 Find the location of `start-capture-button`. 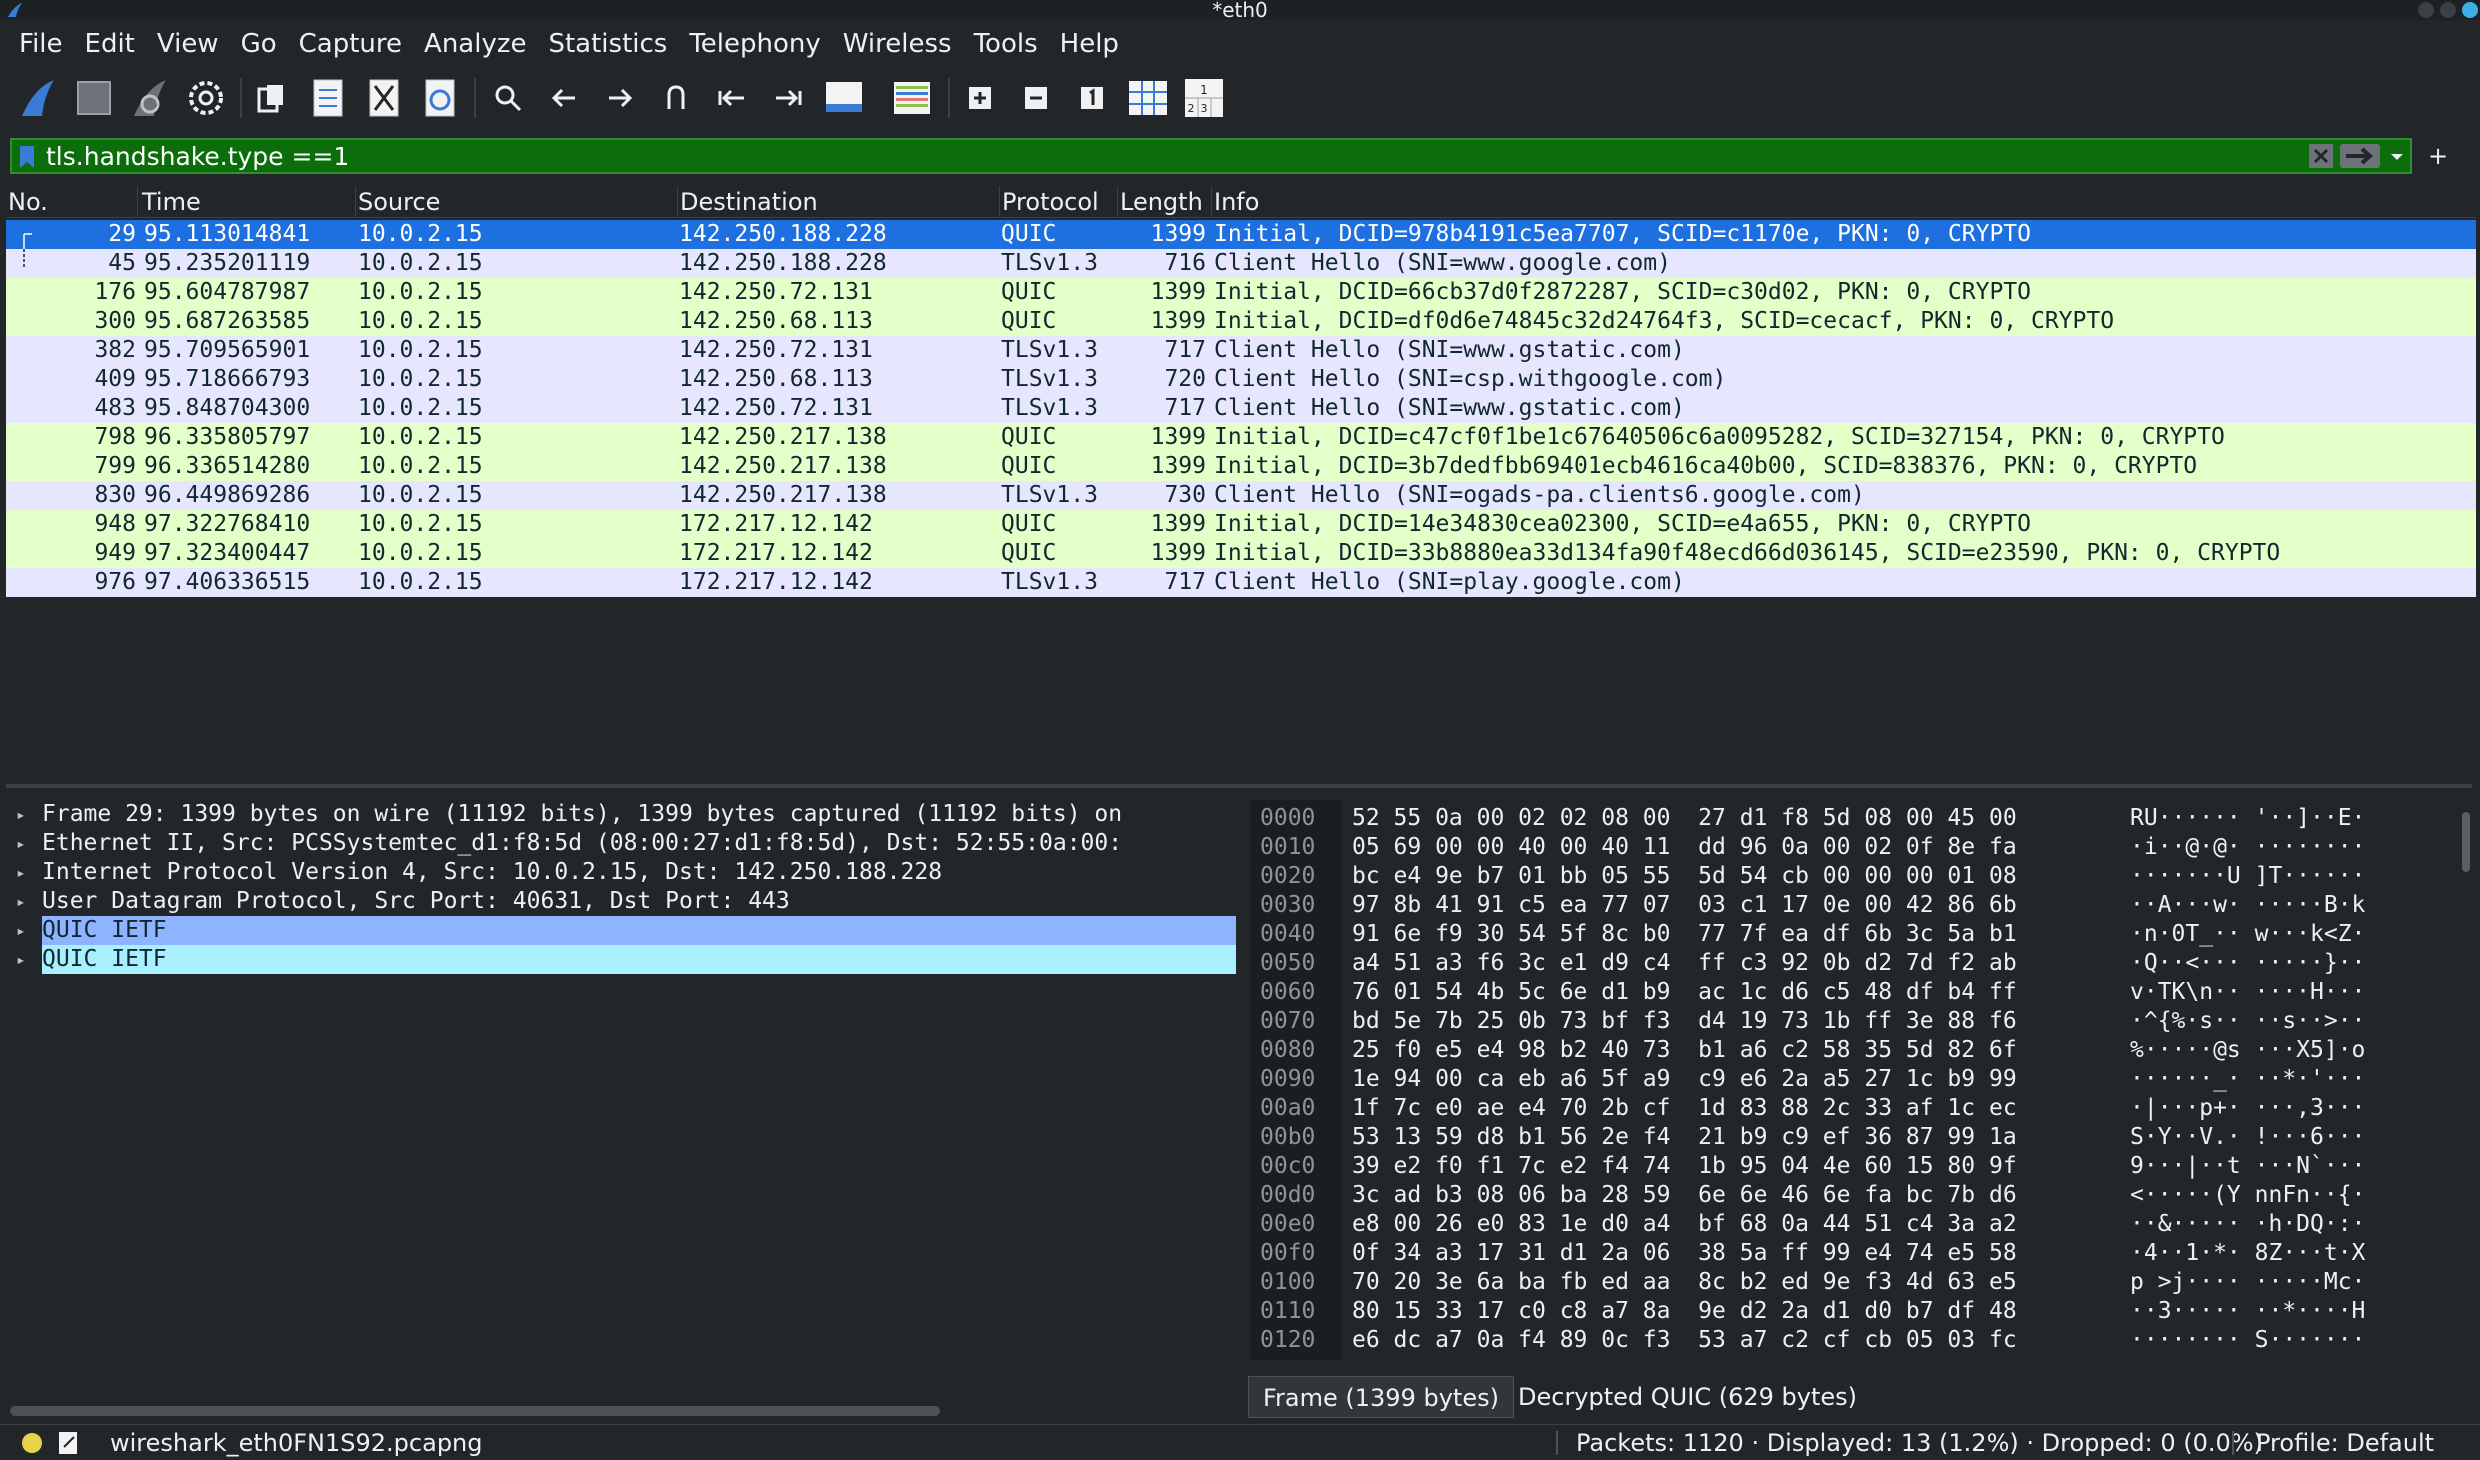

start-capture-button is located at coordinates (38, 98).